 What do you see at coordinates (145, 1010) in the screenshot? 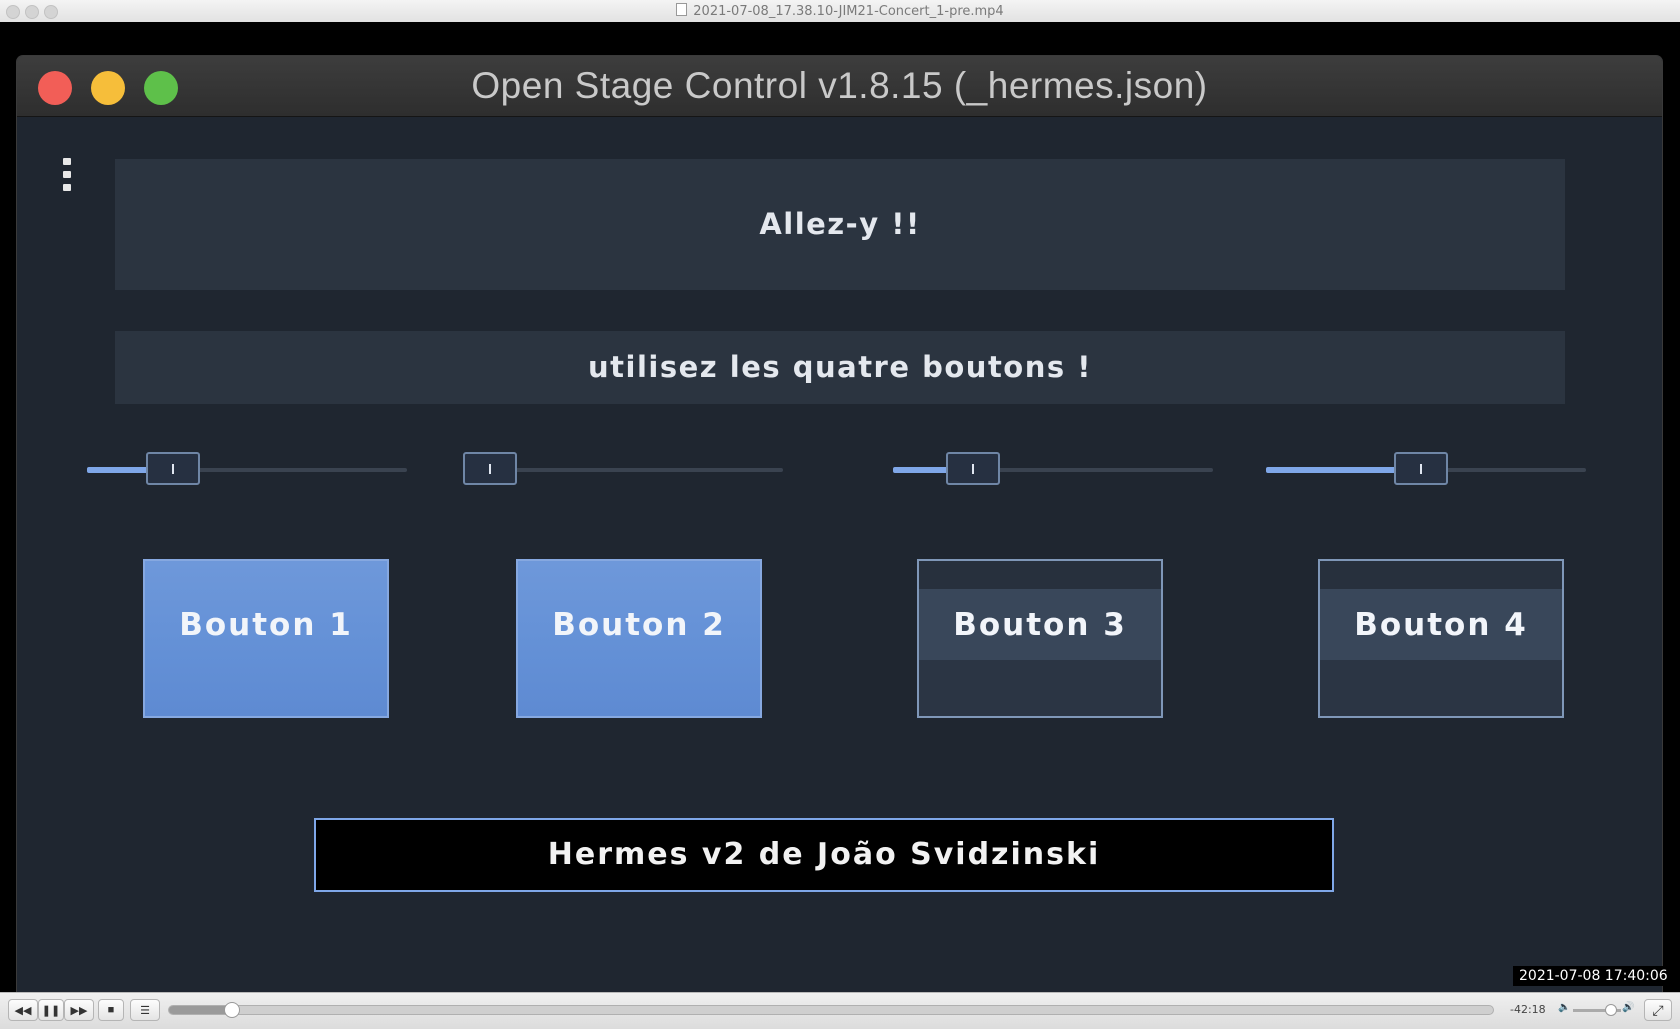
I see `playlist-button: ☰` at bounding box center [145, 1010].